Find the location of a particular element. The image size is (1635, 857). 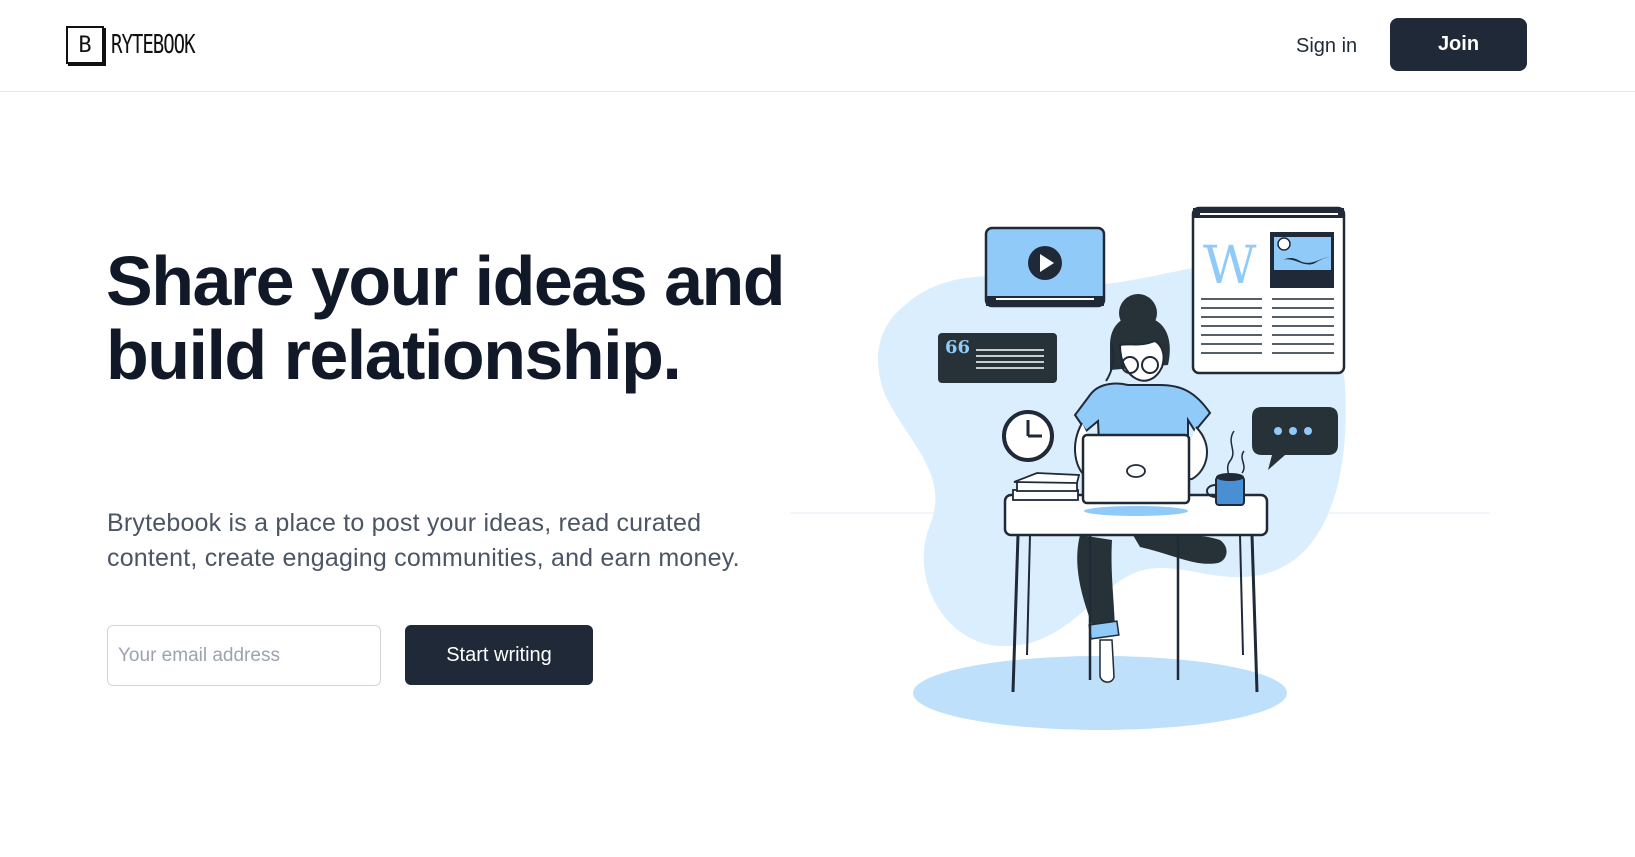

brand-logo: B RYTEBOOK is located at coordinates (131, 45).